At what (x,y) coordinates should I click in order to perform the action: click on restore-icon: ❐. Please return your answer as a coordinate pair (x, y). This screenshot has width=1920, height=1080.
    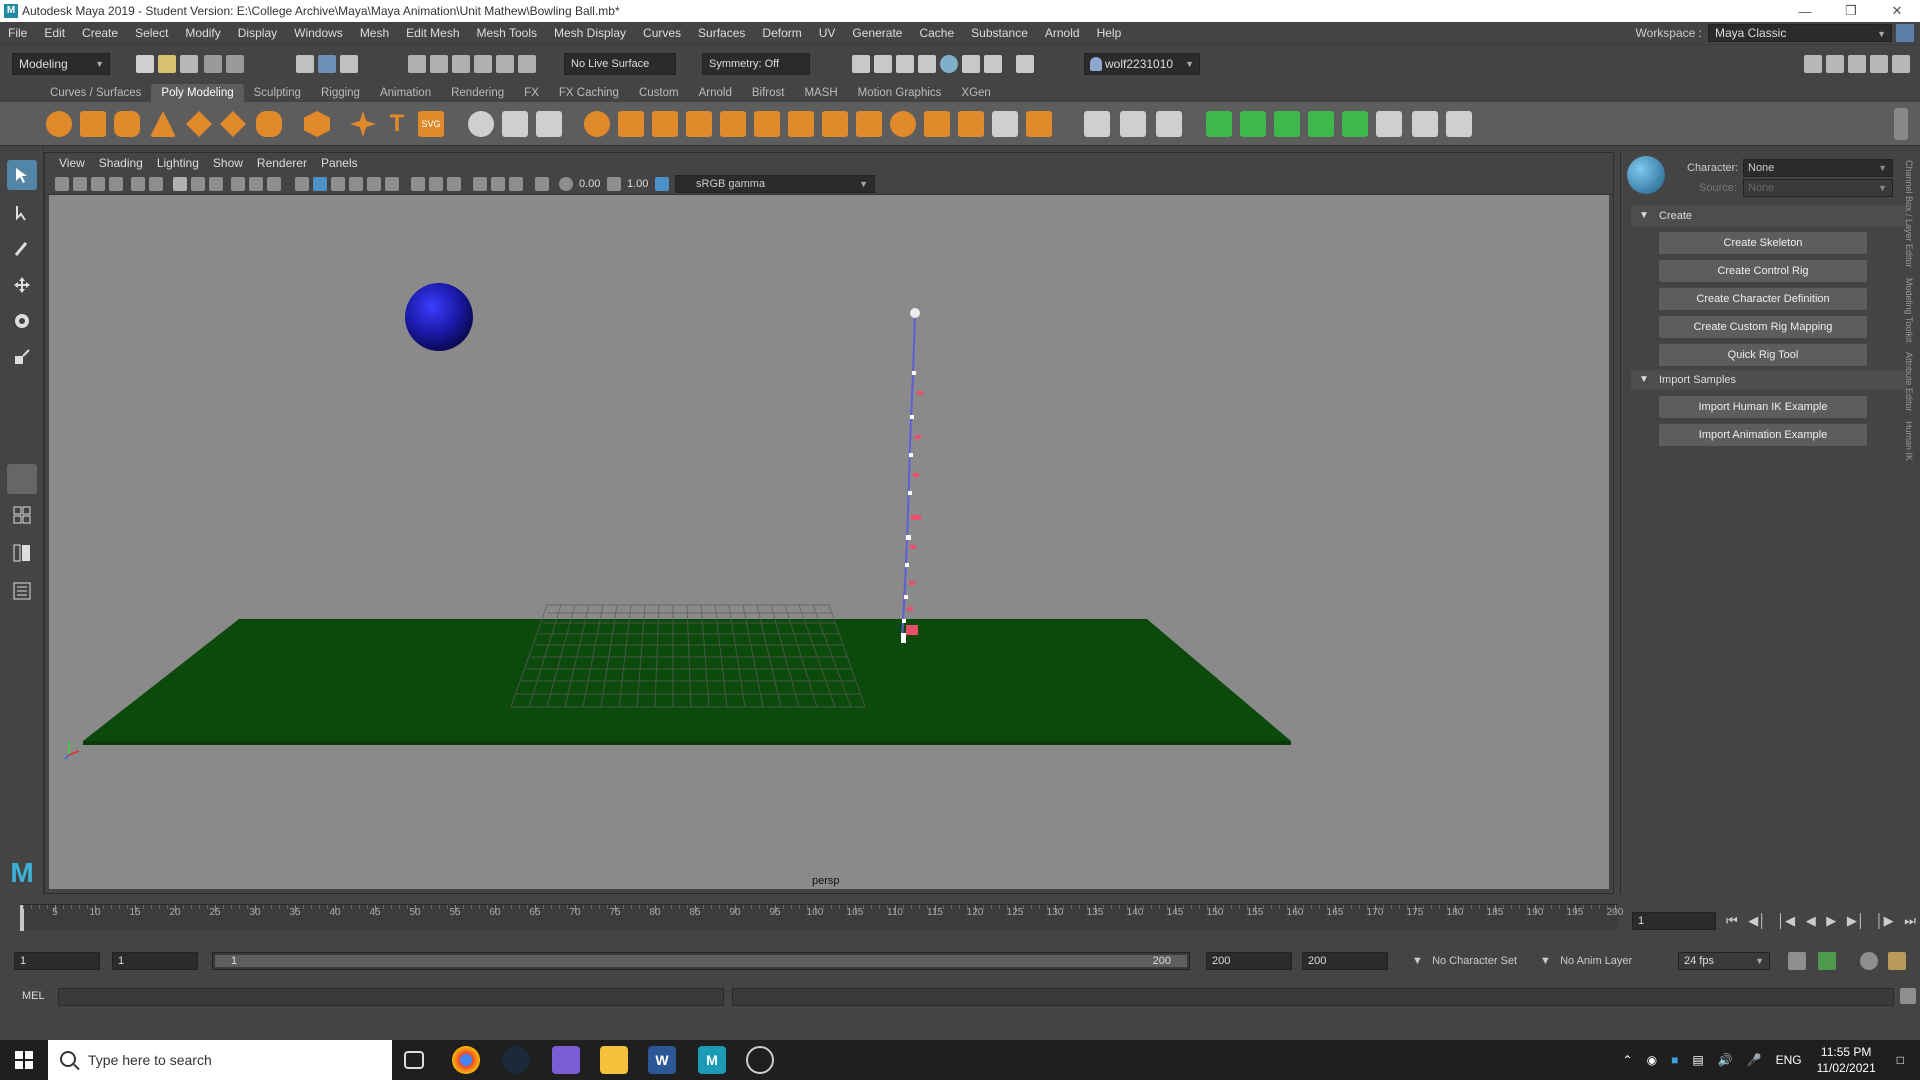
    Looking at the image, I should click on (1851, 11).